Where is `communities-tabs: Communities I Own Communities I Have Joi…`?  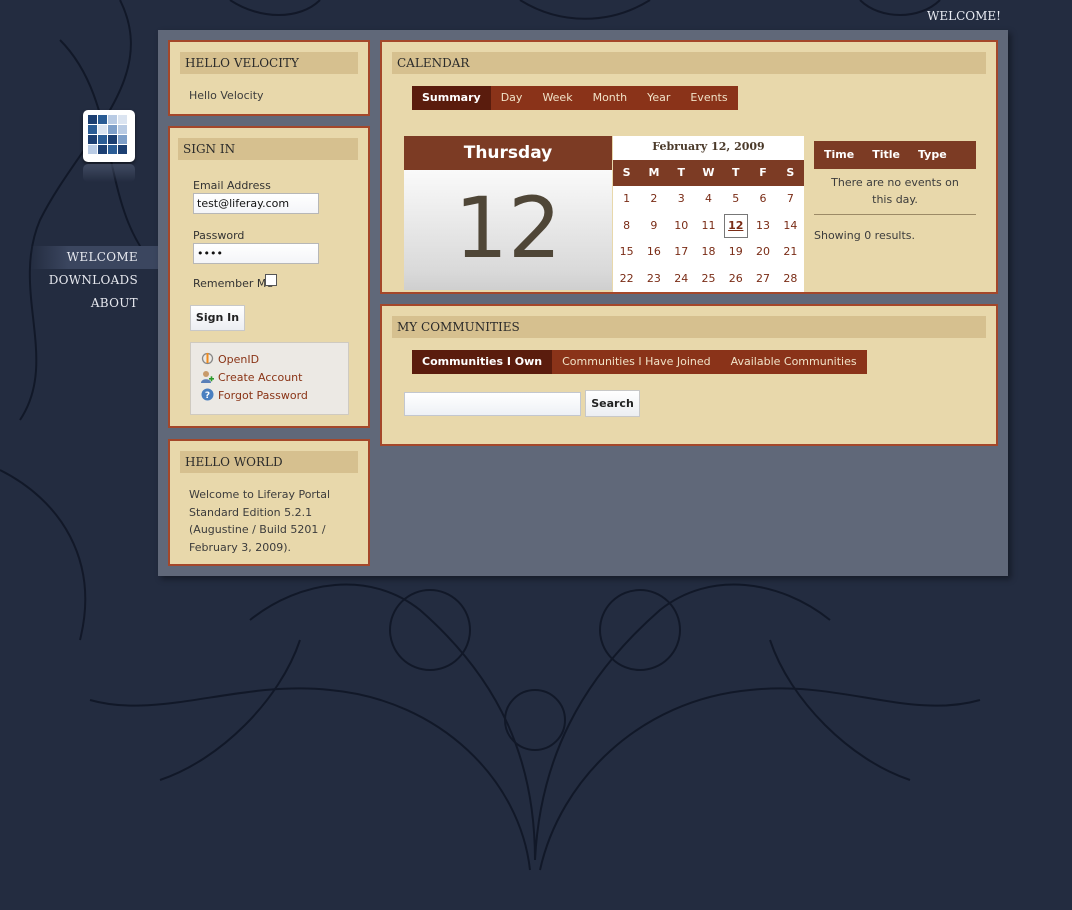 communities-tabs: Communities I Own Communities I Have Joi… is located at coordinates (639, 362).